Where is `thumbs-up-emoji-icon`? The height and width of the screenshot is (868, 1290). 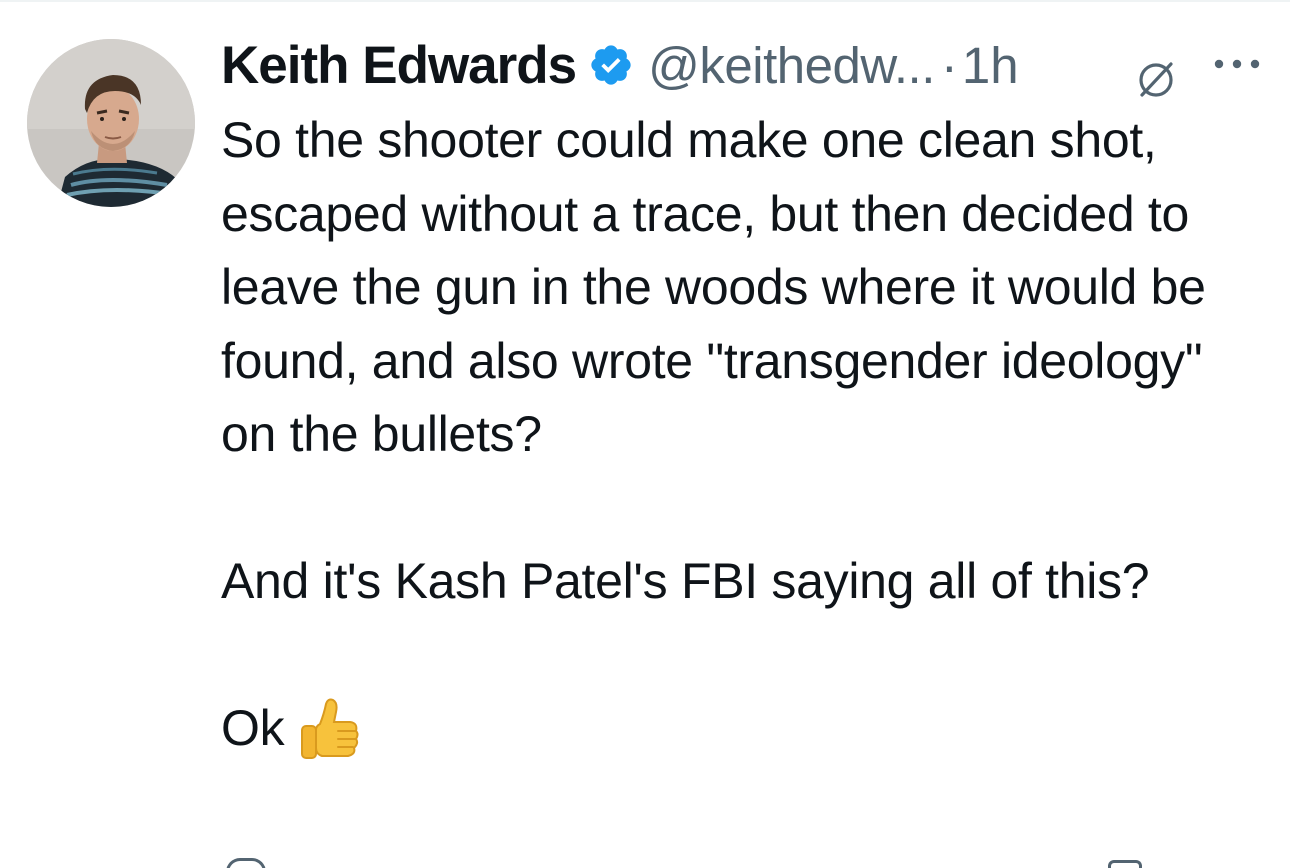 thumbs-up-emoji-icon is located at coordinates (329, 729).